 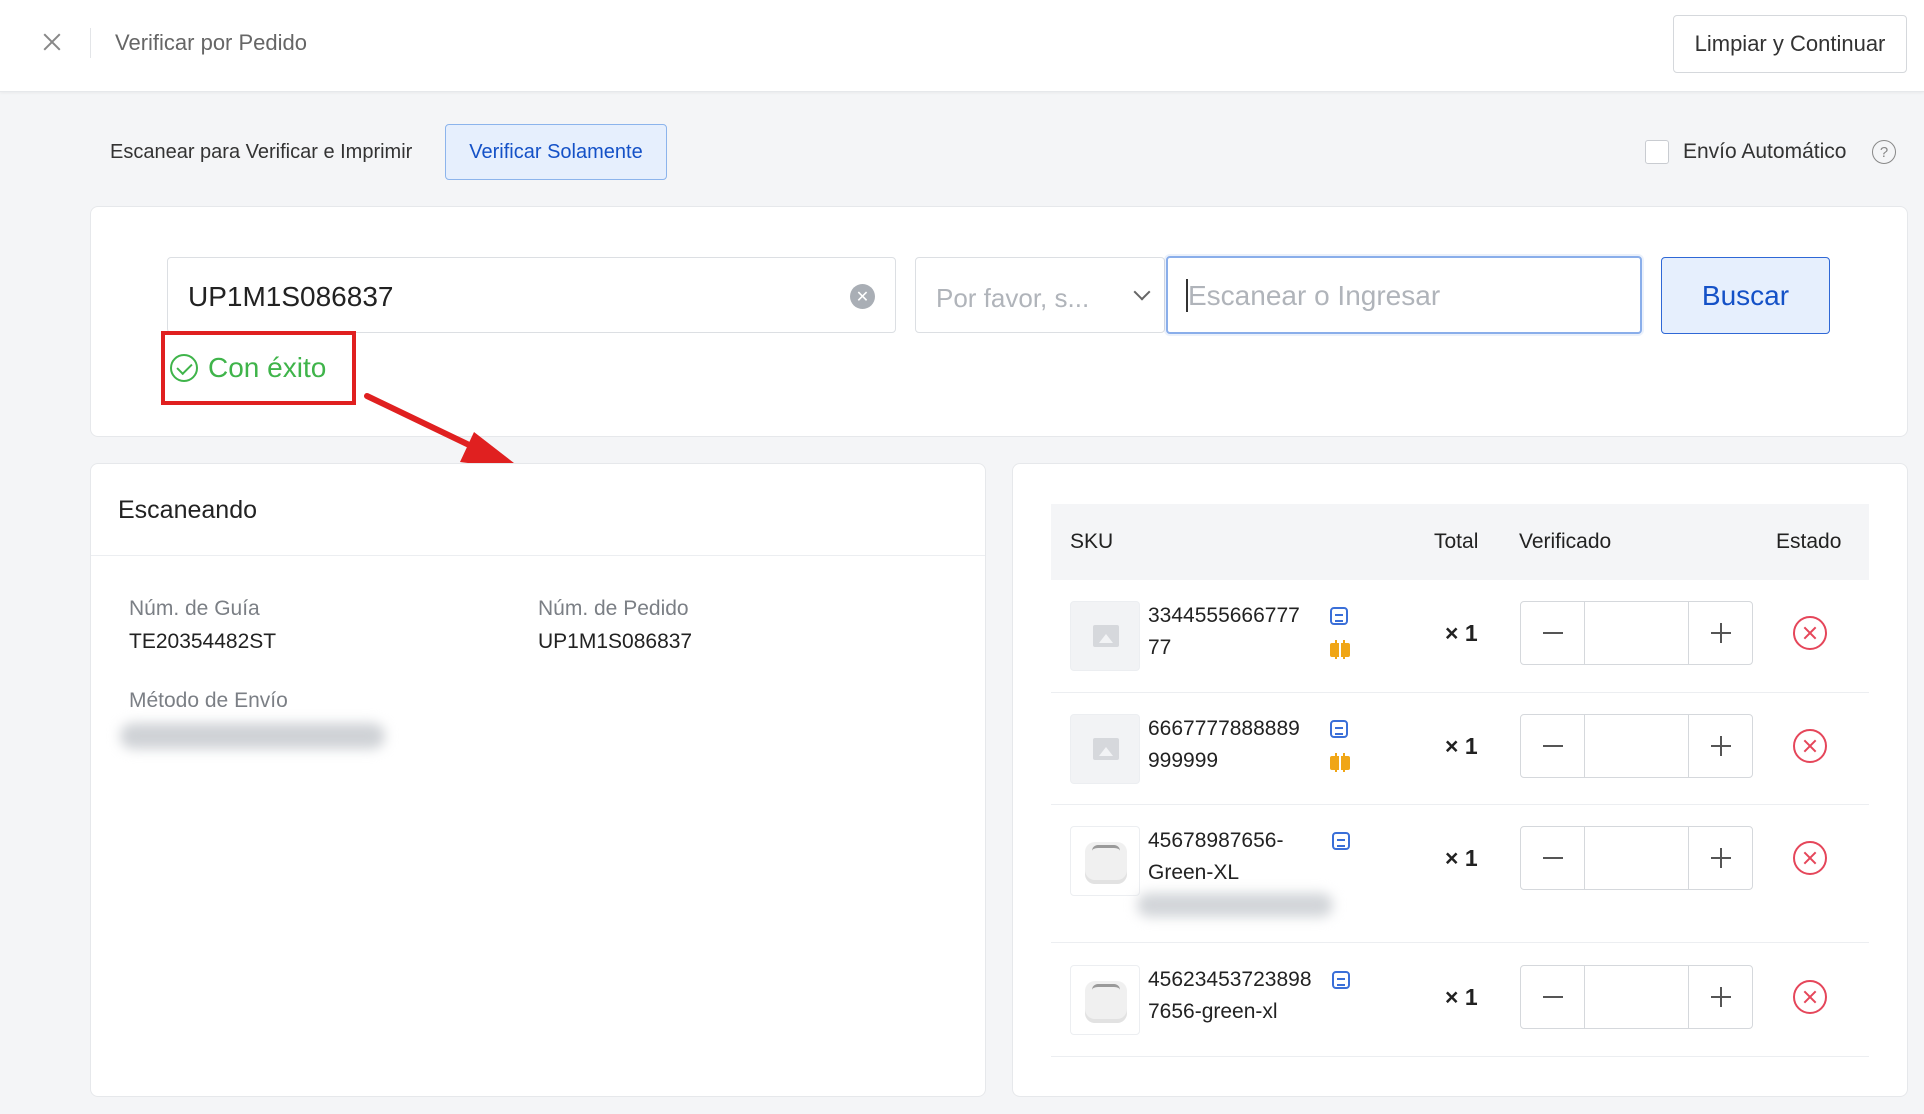 What do you see at coordinates (613, 608) in the screenshot?
I see `order-number-label: Núm. de Pedido` at bounding box center [613, 608].